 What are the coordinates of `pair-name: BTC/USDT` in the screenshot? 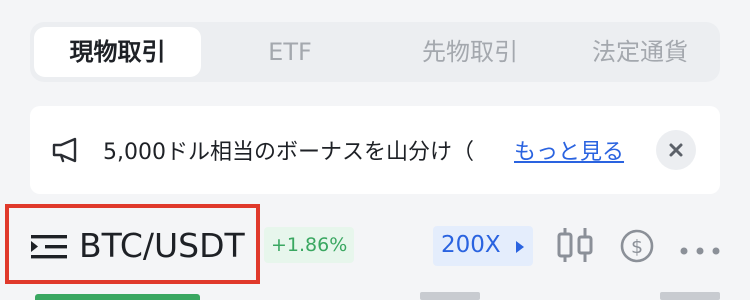 It's located at (162, 245).